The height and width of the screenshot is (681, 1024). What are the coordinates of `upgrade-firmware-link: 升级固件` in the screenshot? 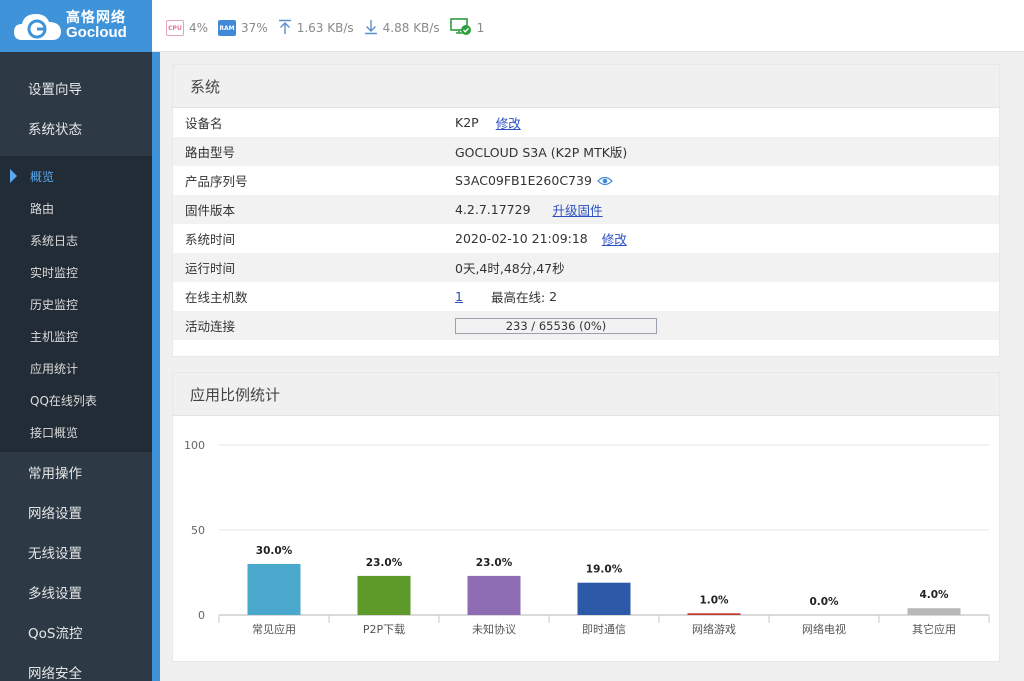 It's located at (578, 209).